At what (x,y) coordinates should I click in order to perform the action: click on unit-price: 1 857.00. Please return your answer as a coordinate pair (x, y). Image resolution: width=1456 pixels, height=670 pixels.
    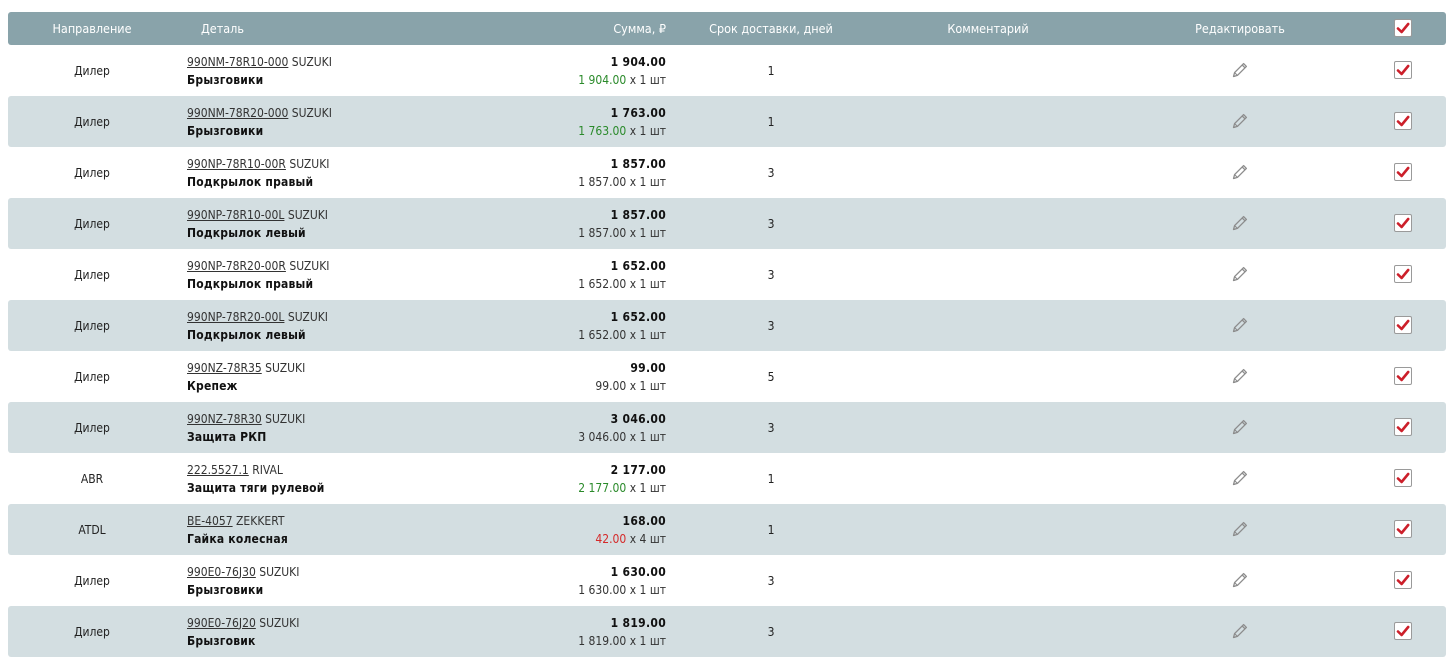
    Looking at the image, I should click on (602, 181).